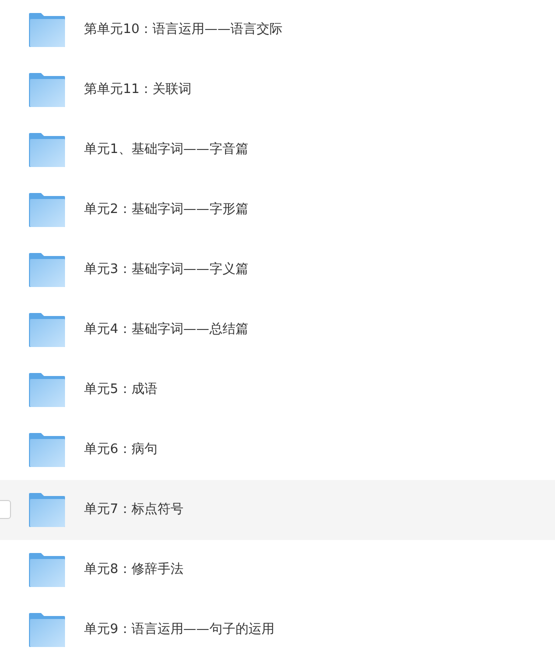 This screenshot has width=555, height=659. Describe the element at coordinates (166, 150) in the screenshot. I see `folder-name: 单元1、基础字词——字音篇` at that location.